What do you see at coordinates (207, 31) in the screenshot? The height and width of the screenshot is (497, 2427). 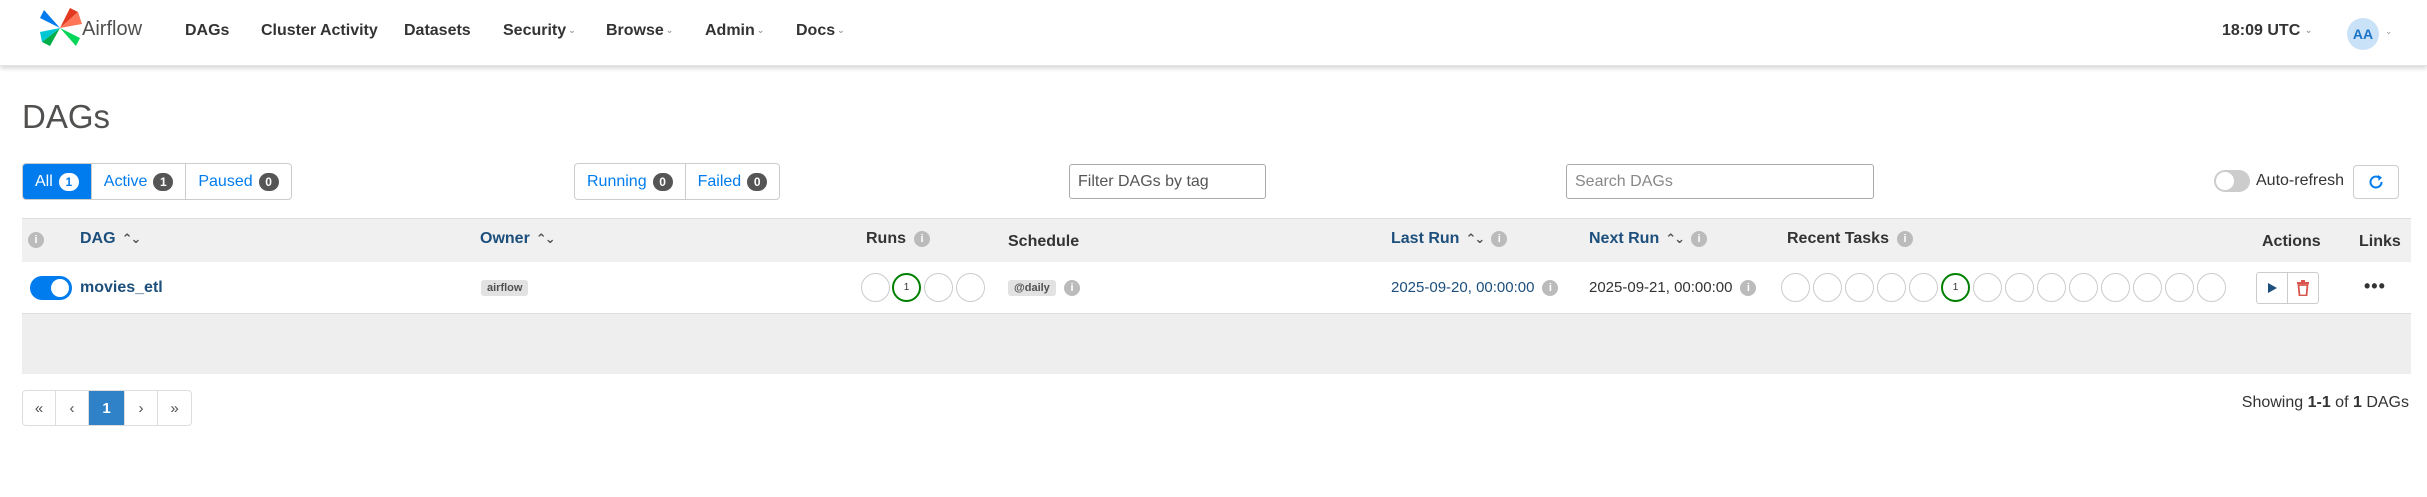 I see `nav-dags: DAGs` at bounding box center [207, 31].